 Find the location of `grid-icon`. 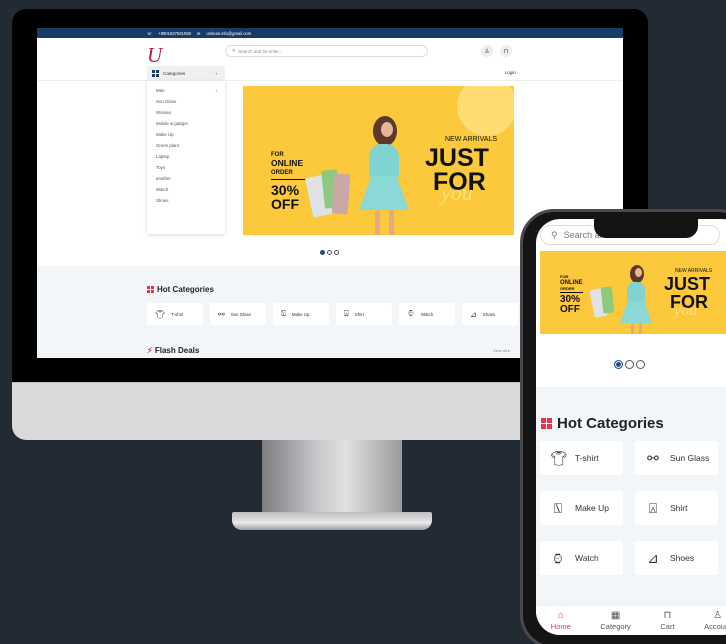

grid-icon is located at coordinates (155, 73).